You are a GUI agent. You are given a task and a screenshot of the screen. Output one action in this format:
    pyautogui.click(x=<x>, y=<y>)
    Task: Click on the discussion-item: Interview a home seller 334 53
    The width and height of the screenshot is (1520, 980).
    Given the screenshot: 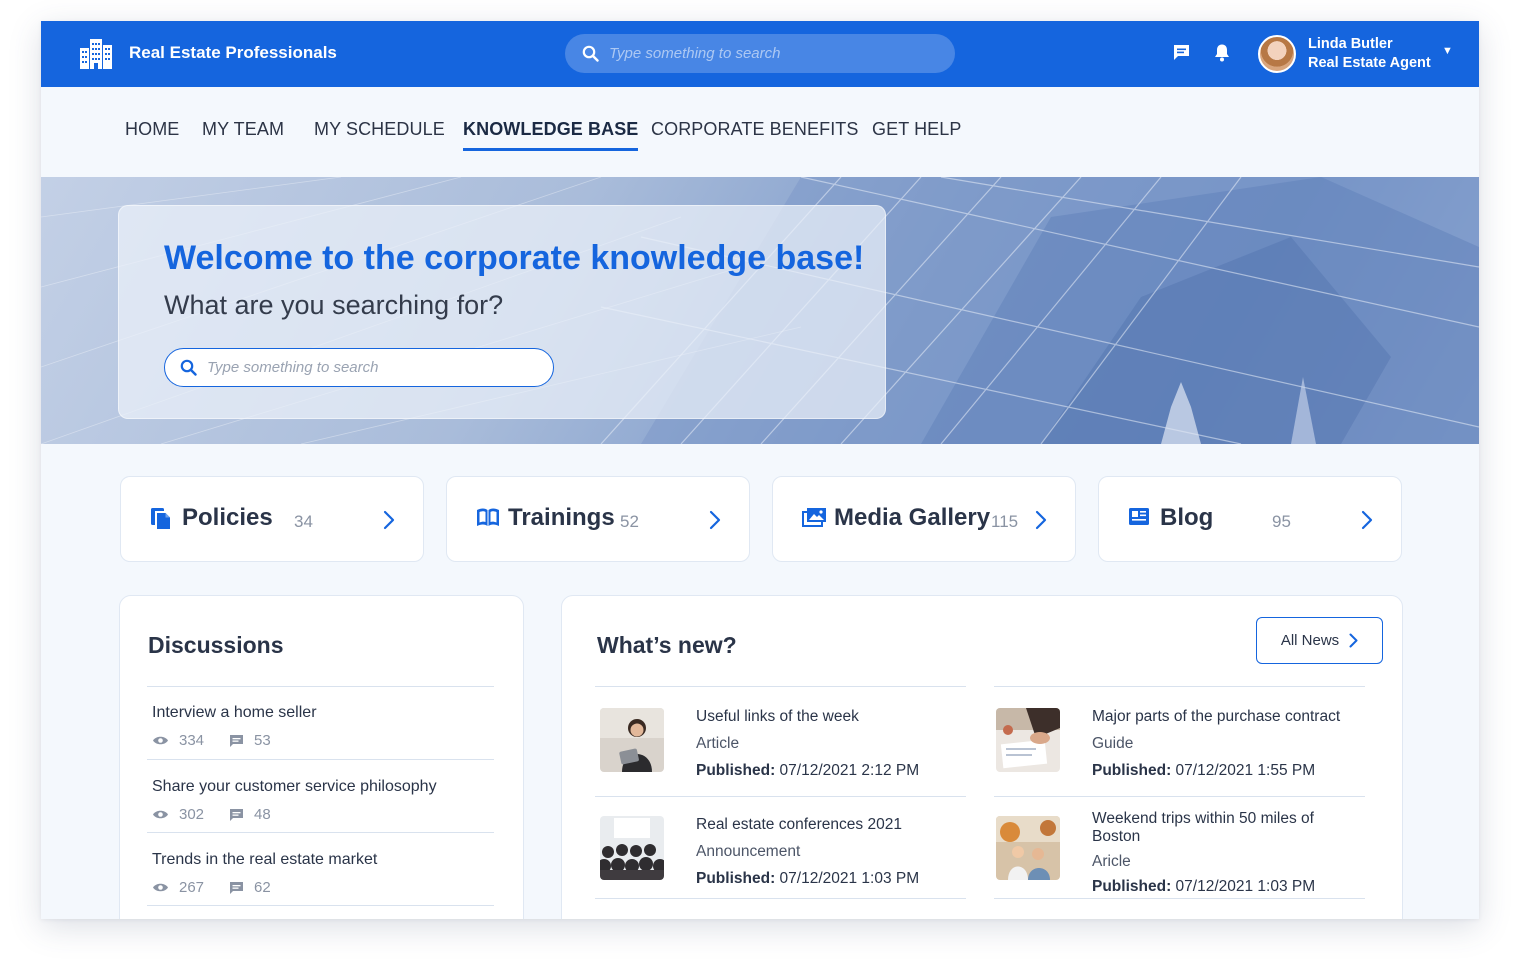 What is the action you would take?
    pyautogui.click(x=234, y=726)
    